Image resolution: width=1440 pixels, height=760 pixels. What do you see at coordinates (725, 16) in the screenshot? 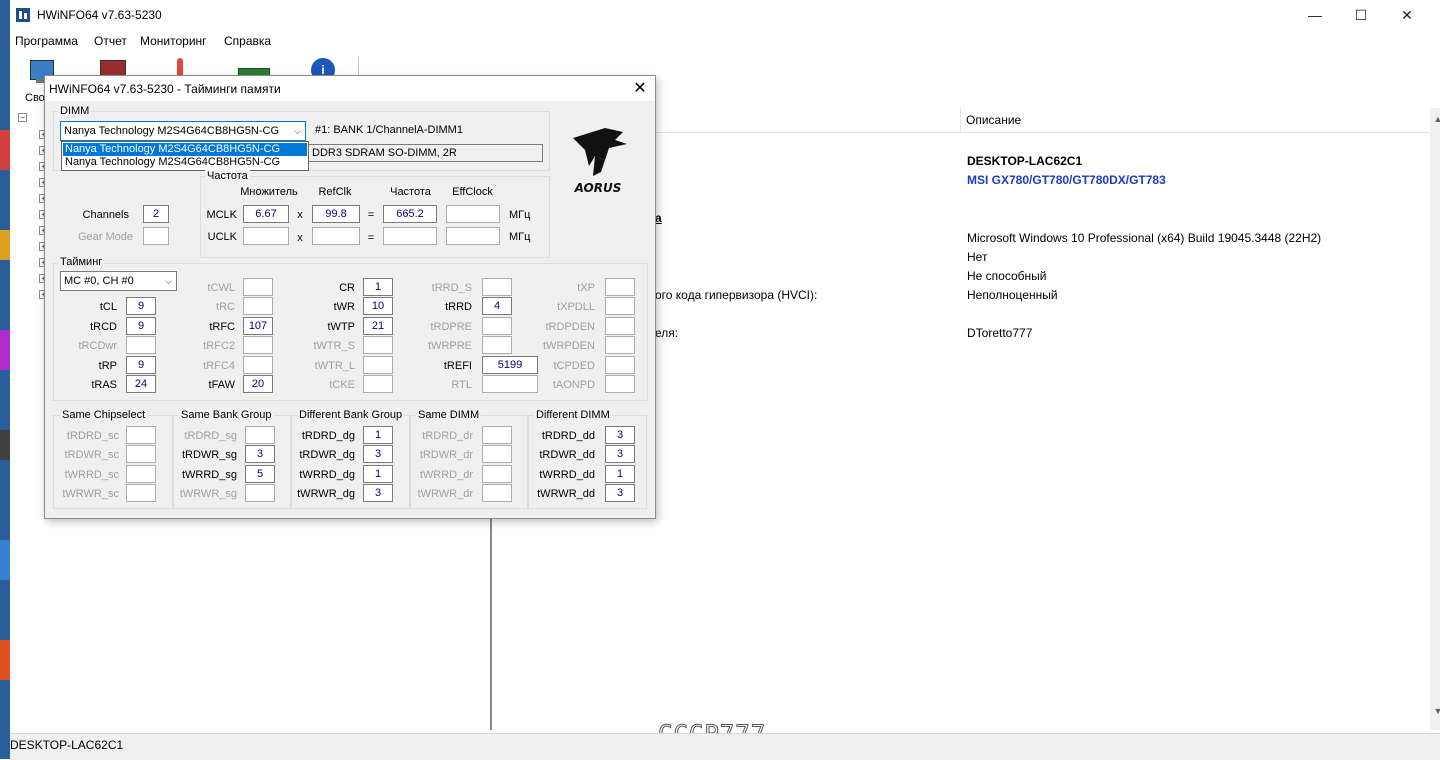
I see `title-bar: HWiNFO64 v7.63-5230 — ☐ ✕` at bounding box center [725, 16].